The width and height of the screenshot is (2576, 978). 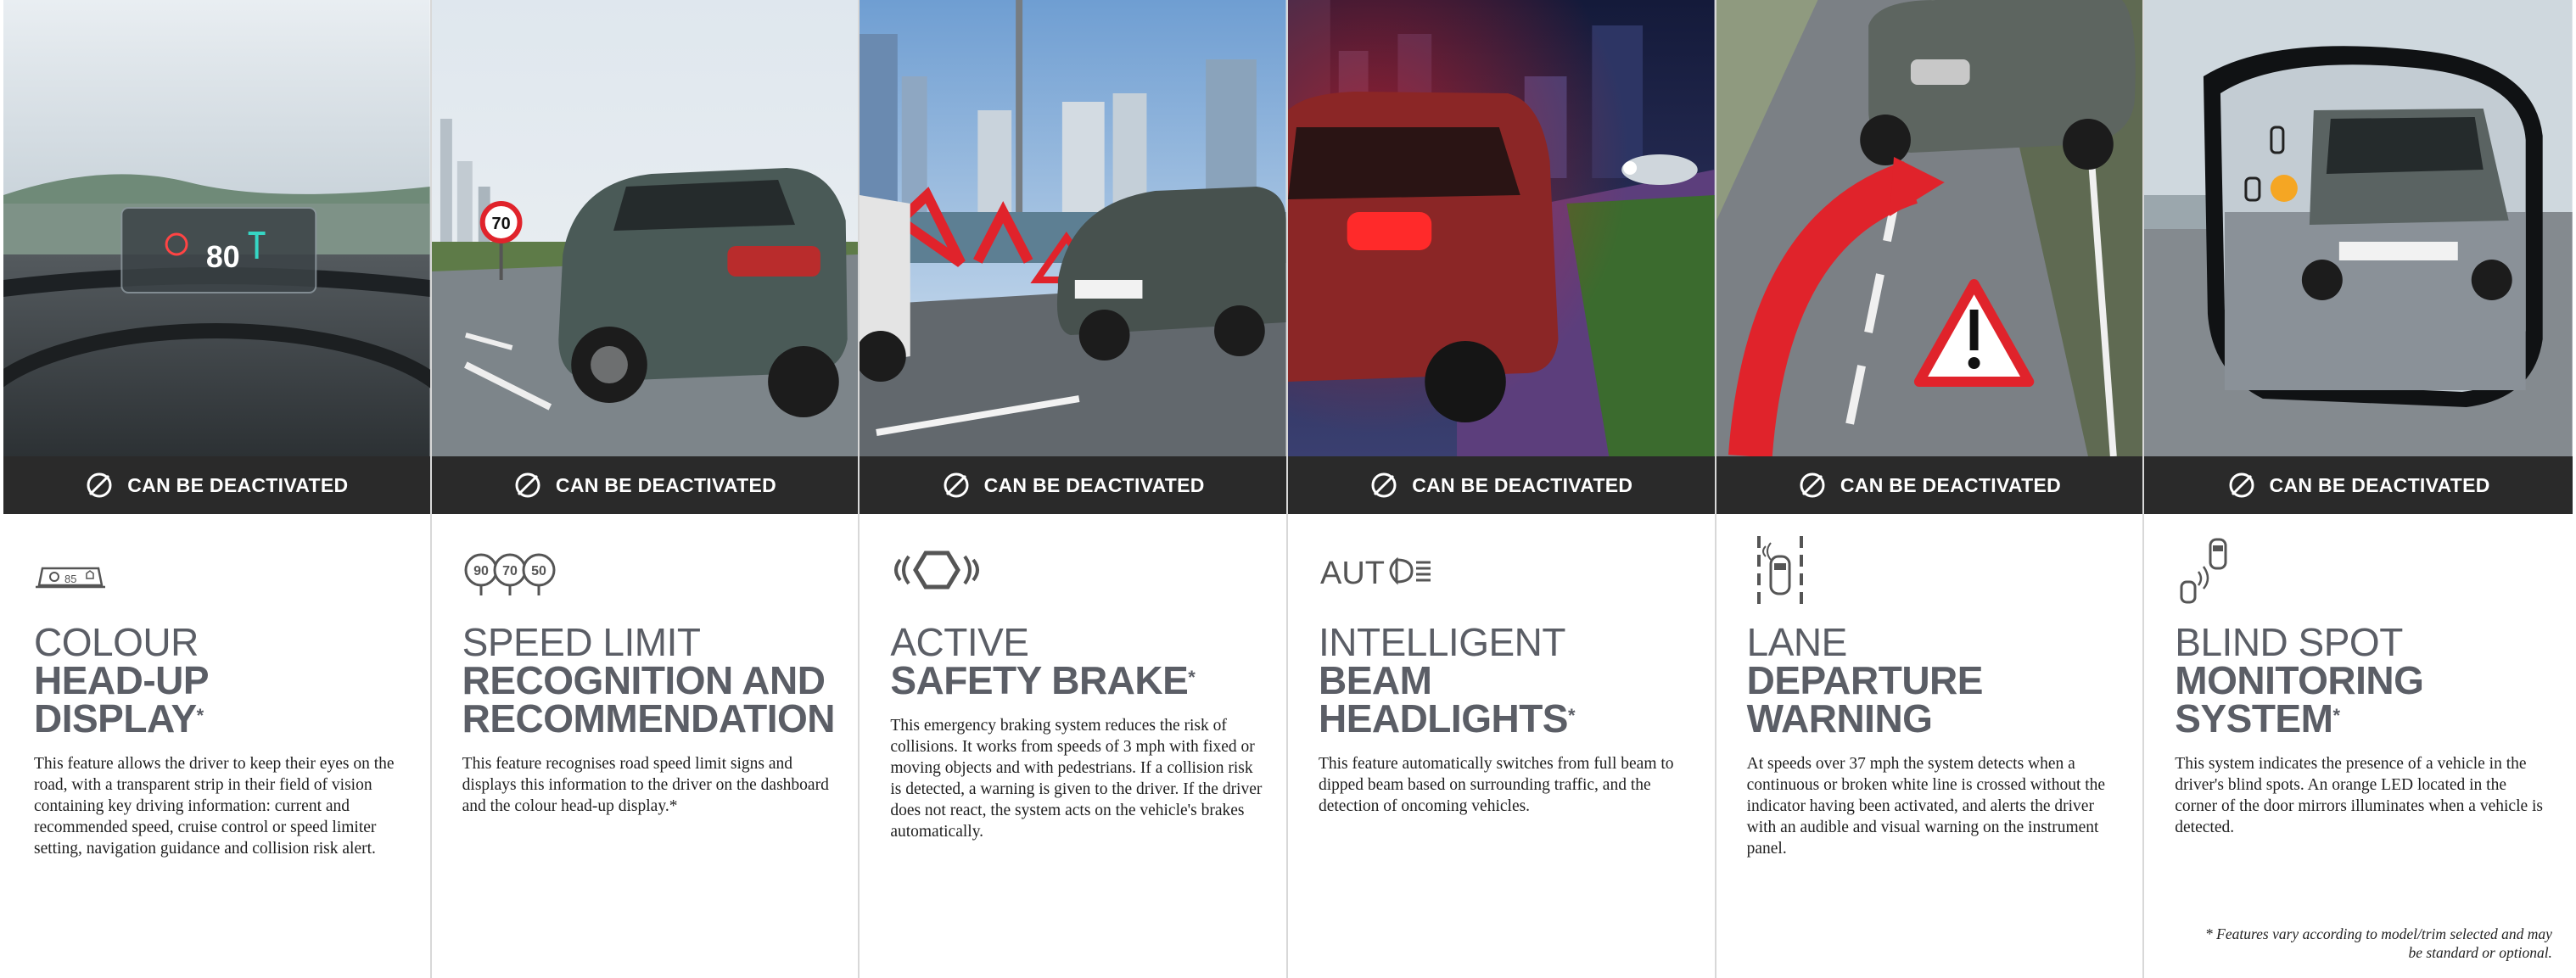 What do you see at coordinates (2358, 228) in the screenshot?
I see `blind-spot-photo` at bounding box center [2358, 228].